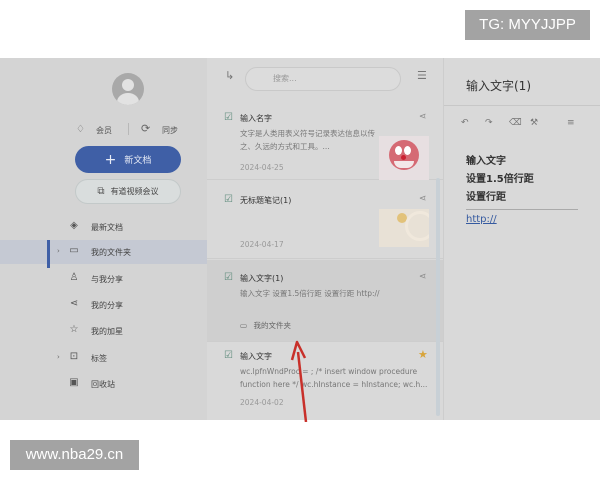  I want to click on editor-toolbar: ↶ ↷ ⌫ ⚒ ≡, so click(522, 126).